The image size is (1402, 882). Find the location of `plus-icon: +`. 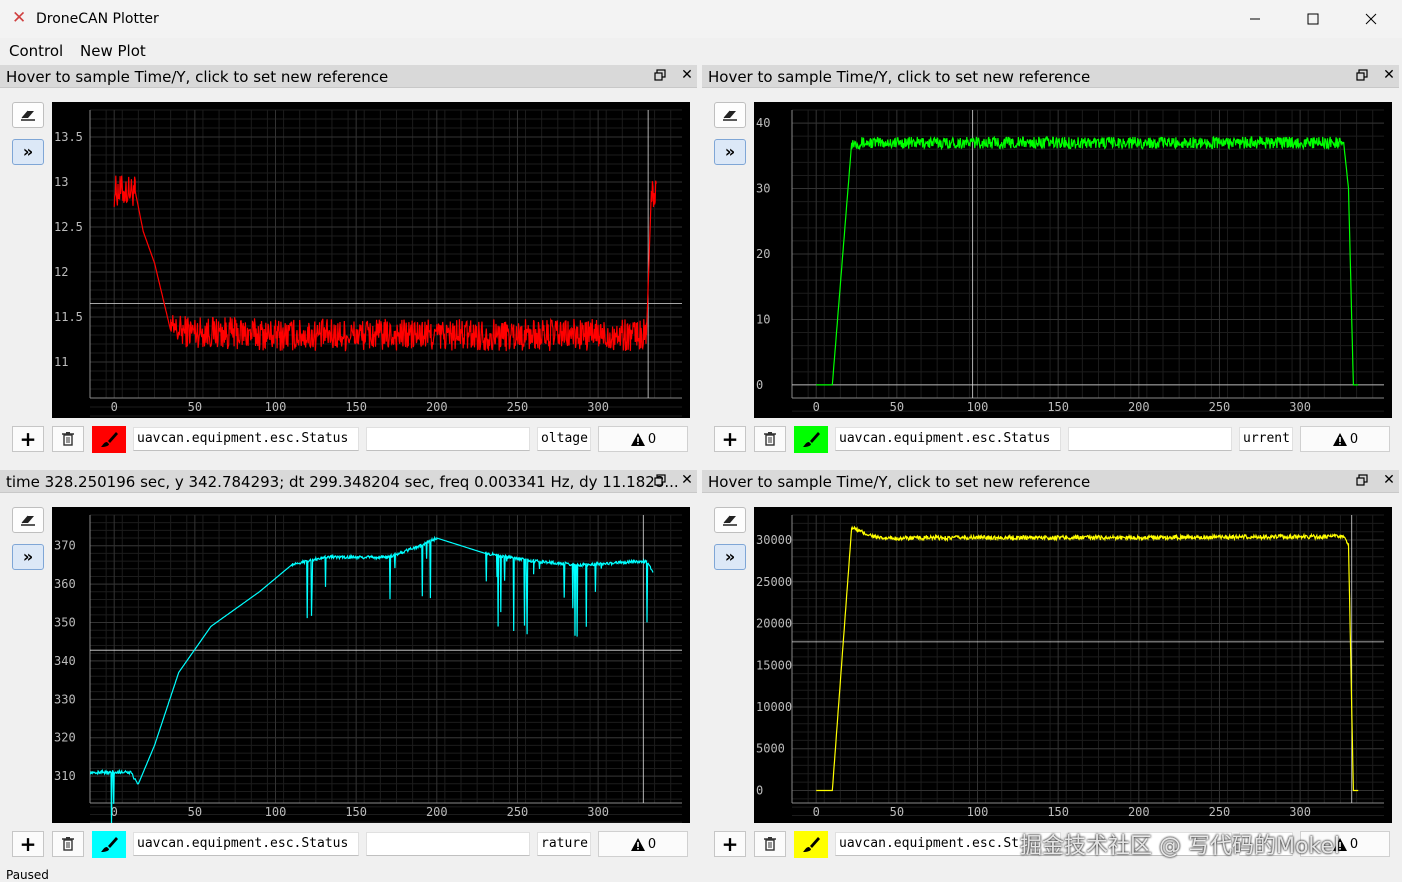

plus-icon: + is located at coordinates (730, 439).